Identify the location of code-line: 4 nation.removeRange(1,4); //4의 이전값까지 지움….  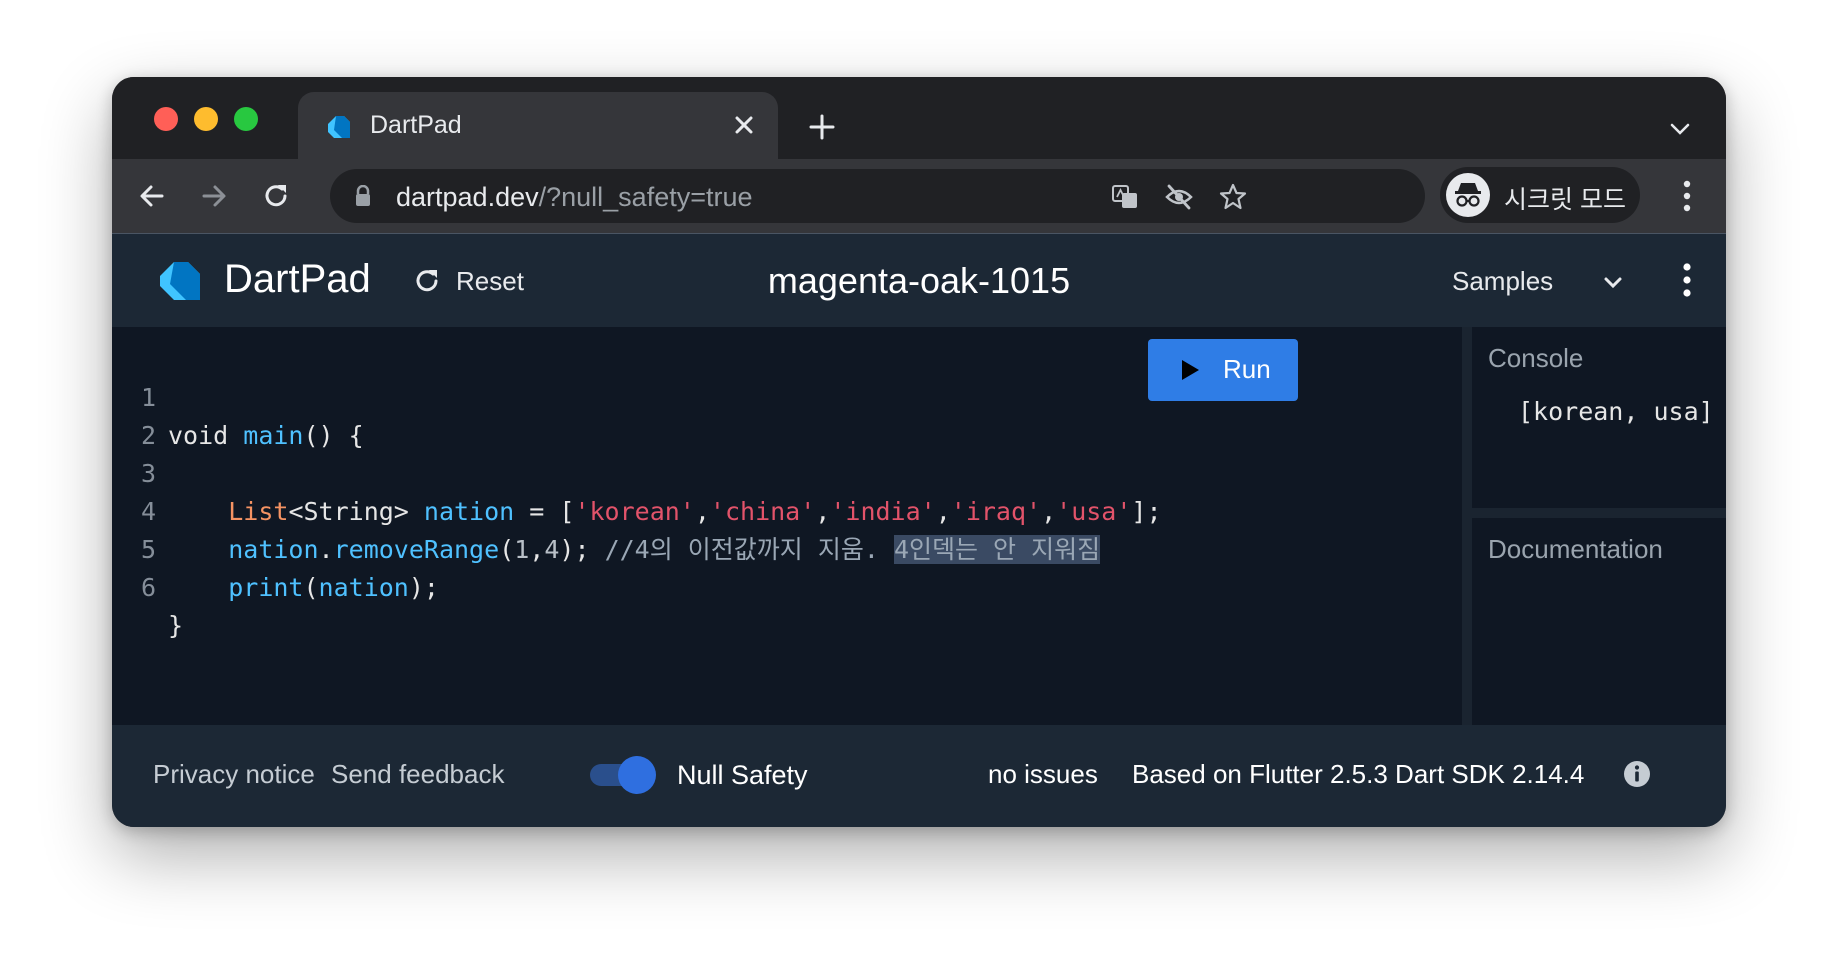
(787, 509).